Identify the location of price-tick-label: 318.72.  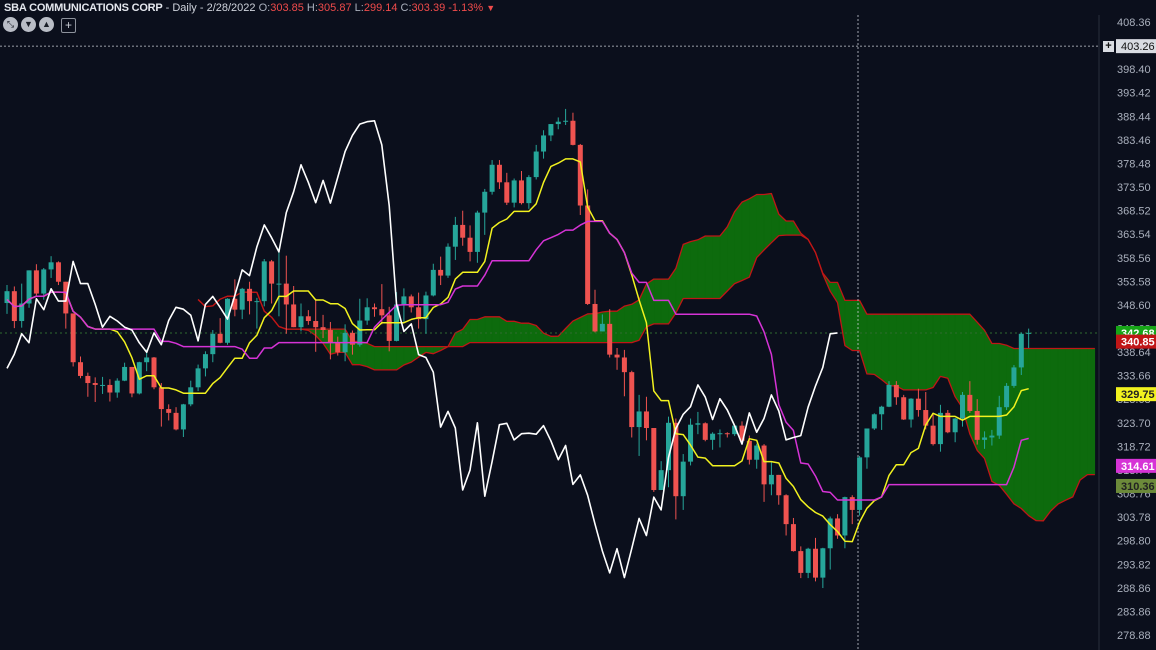
(1134, 447).